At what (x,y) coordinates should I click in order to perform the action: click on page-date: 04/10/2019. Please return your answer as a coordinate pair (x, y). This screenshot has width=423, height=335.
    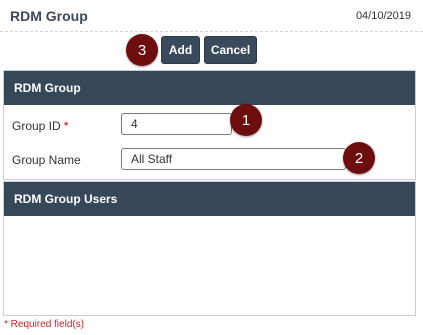
    Looking at the image, I should click on (383, 16).